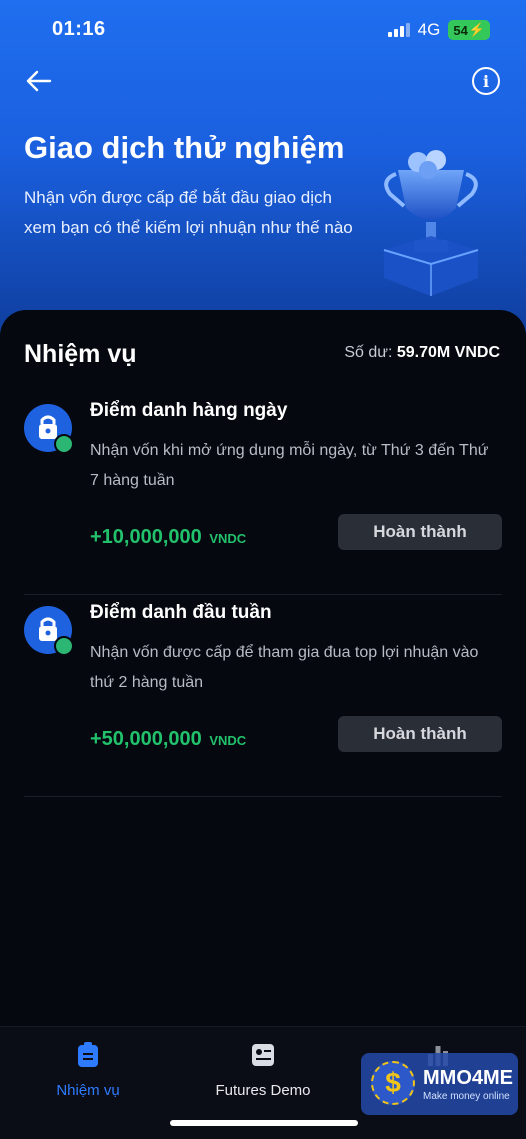  What do you see at coordinates (448, 352) in the screenshot?
I see `balance-value: 59.70M VNDC` at bounding box center [448, 352].